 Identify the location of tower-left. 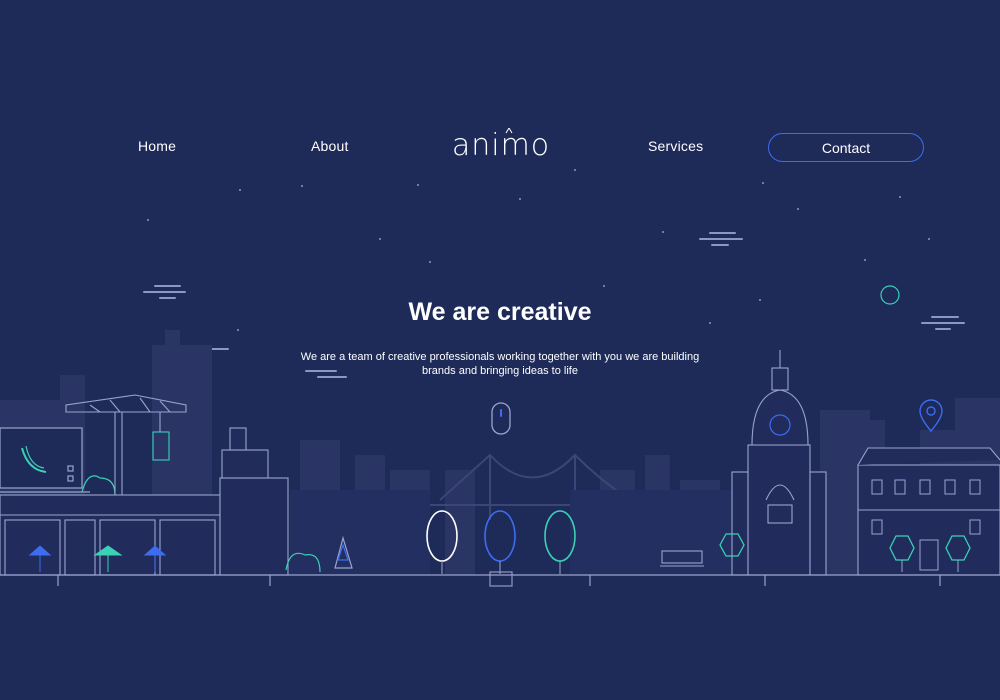
(254, 501).